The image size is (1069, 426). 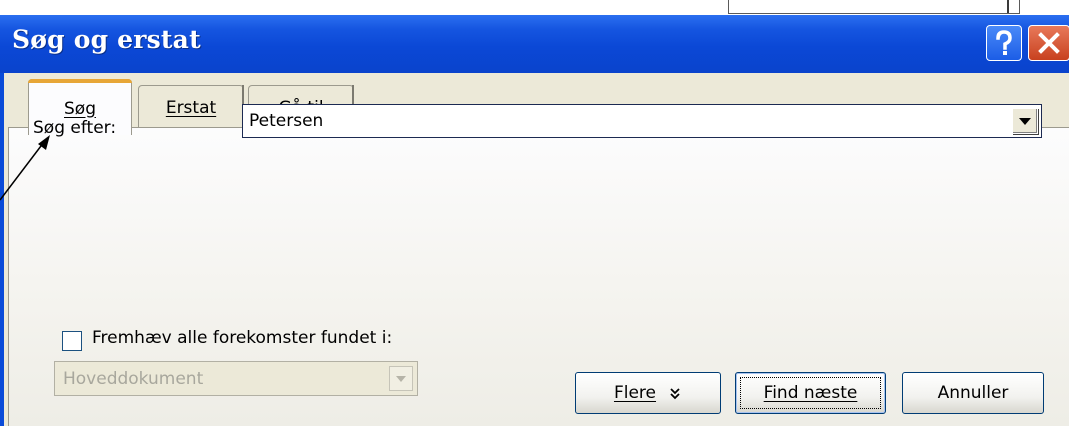 I want to click on highlight-scope-dropdown-button, so click(x=401, y=378).